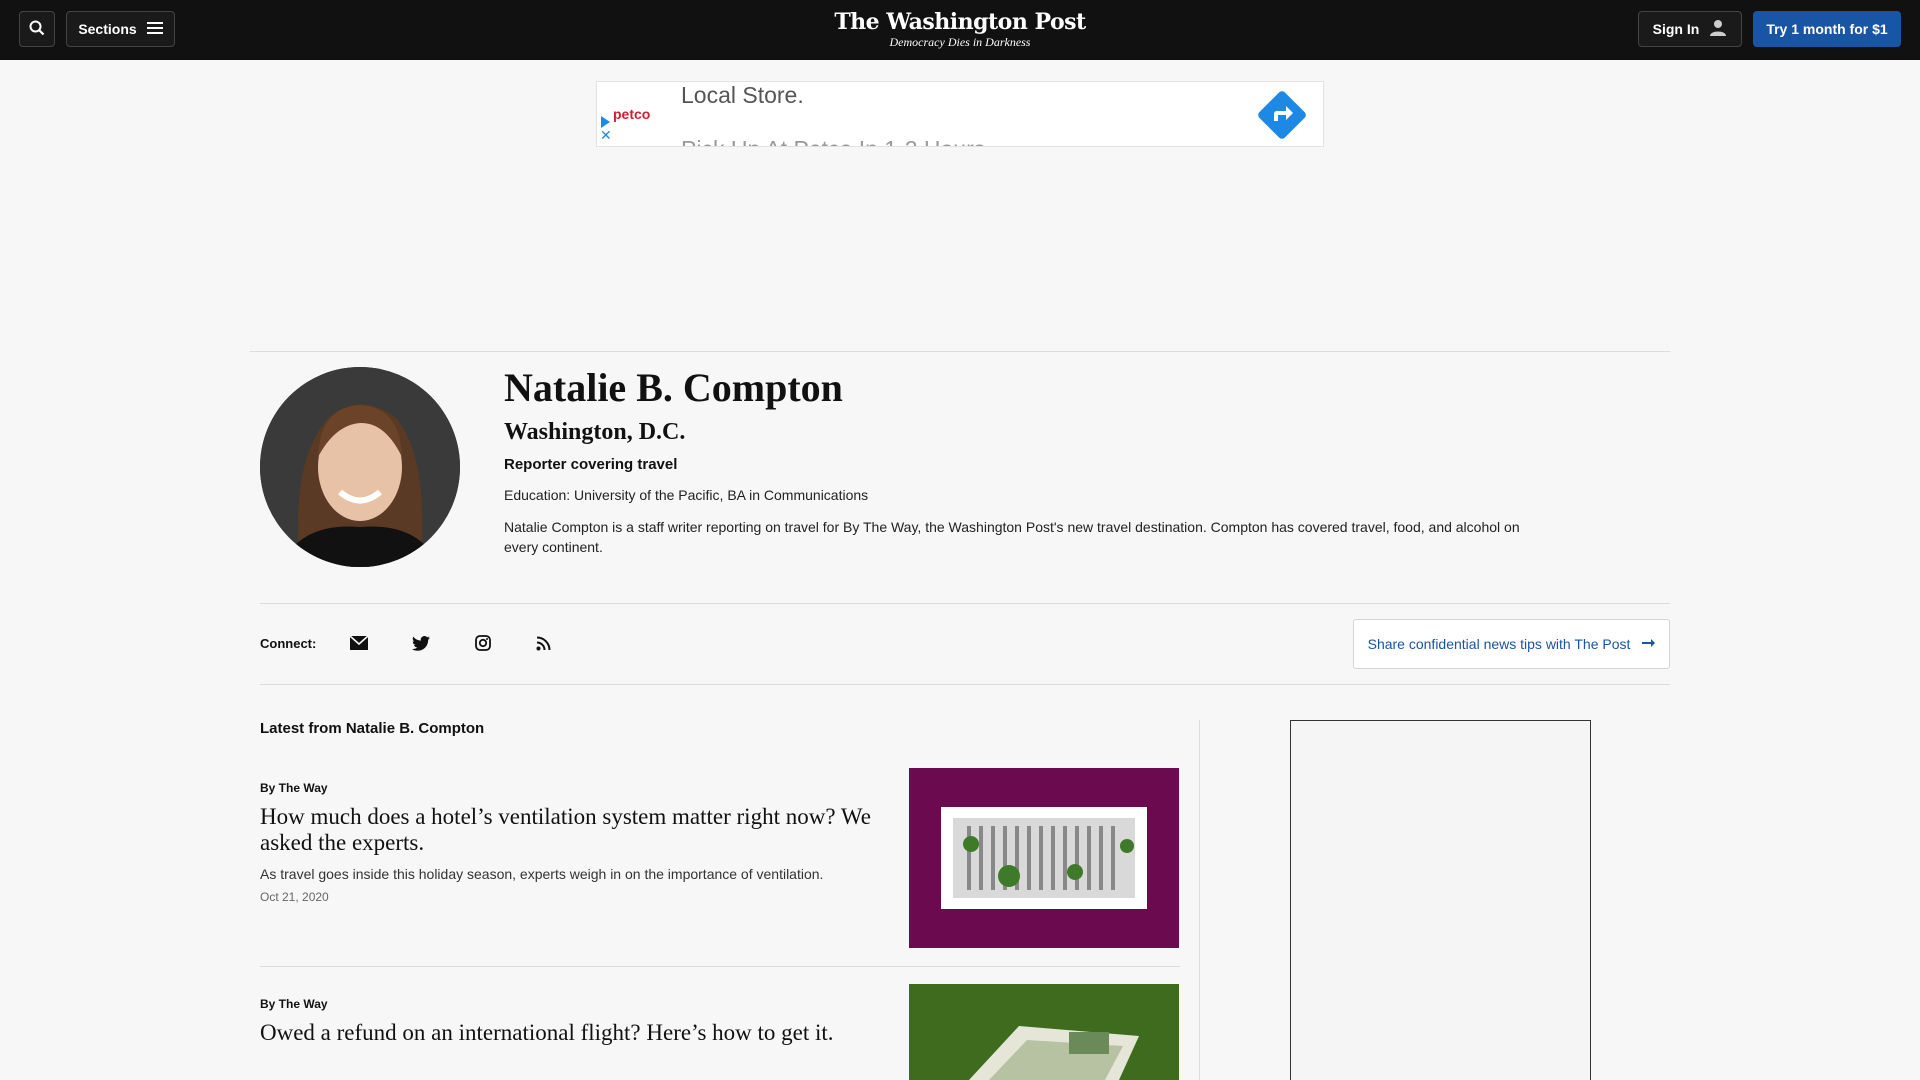 The image size is (1920, 1080). What do you see at coordinates (591, 464) in the screenshot?
I see `author-role: Reporter covering travel` at bounding box center [591, 464].